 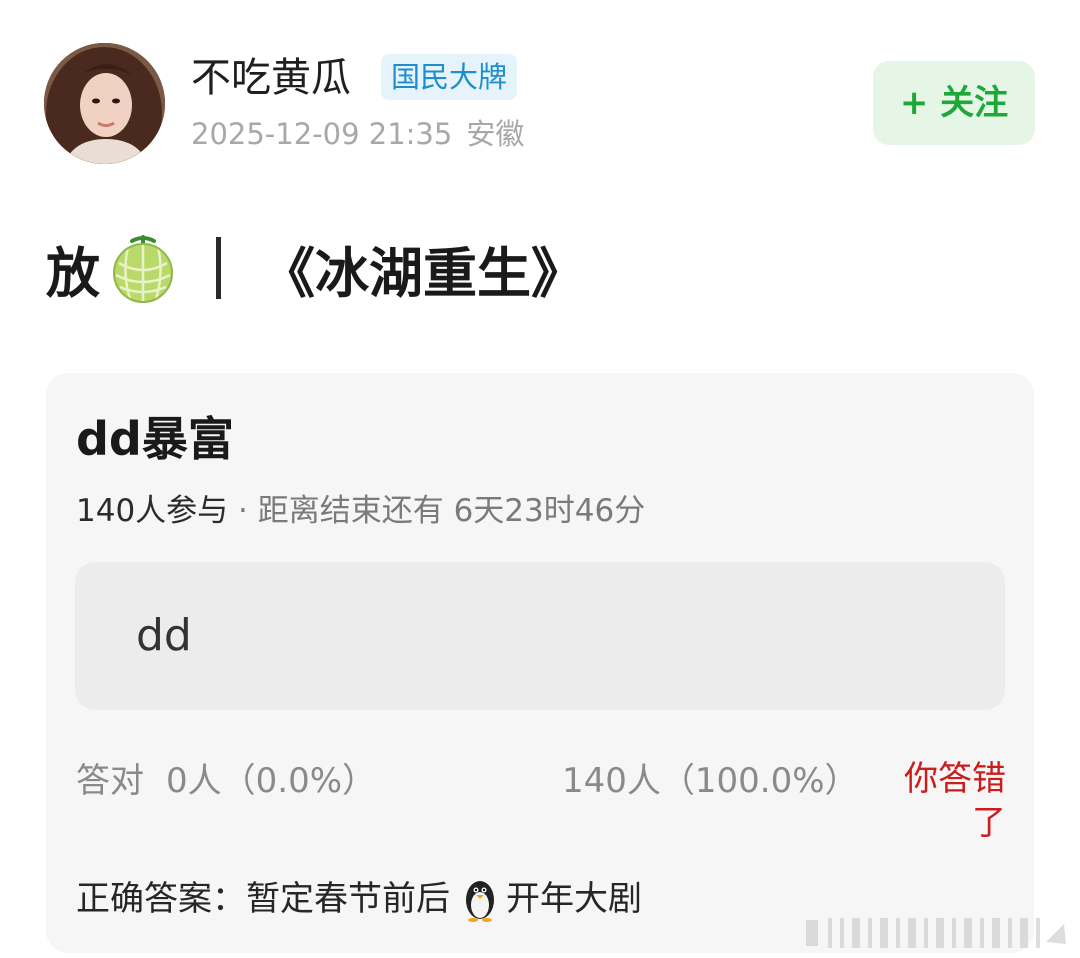 I want to click on answer-option-label: dd, so click(x=164, y=635).